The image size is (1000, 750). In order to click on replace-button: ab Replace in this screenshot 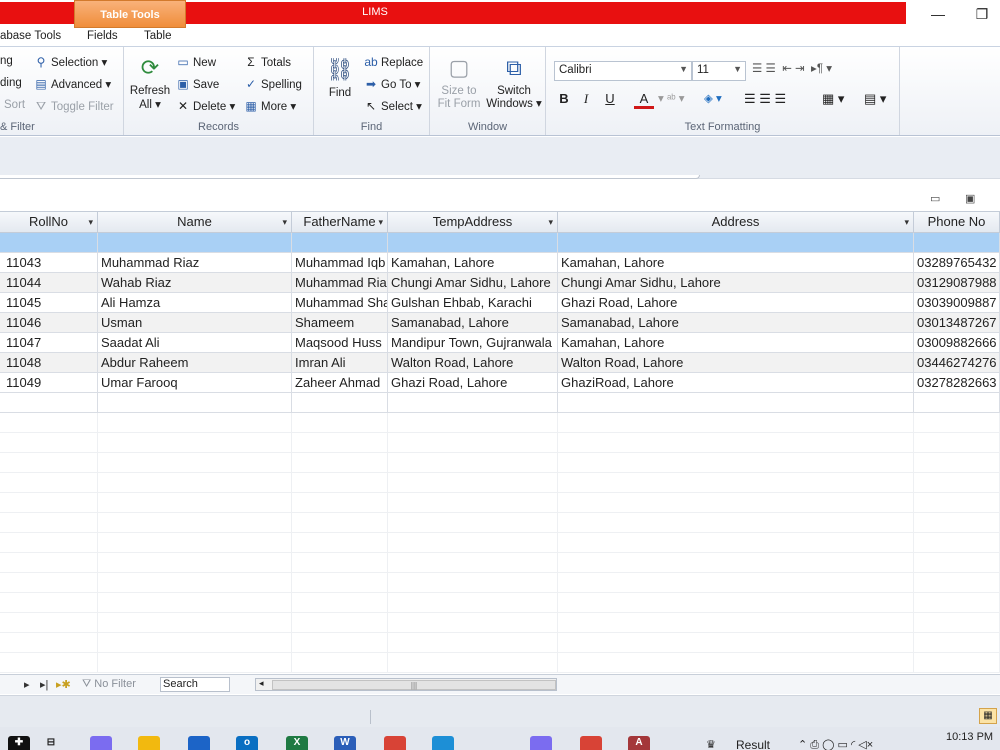, I will do `click(393, 62)`.